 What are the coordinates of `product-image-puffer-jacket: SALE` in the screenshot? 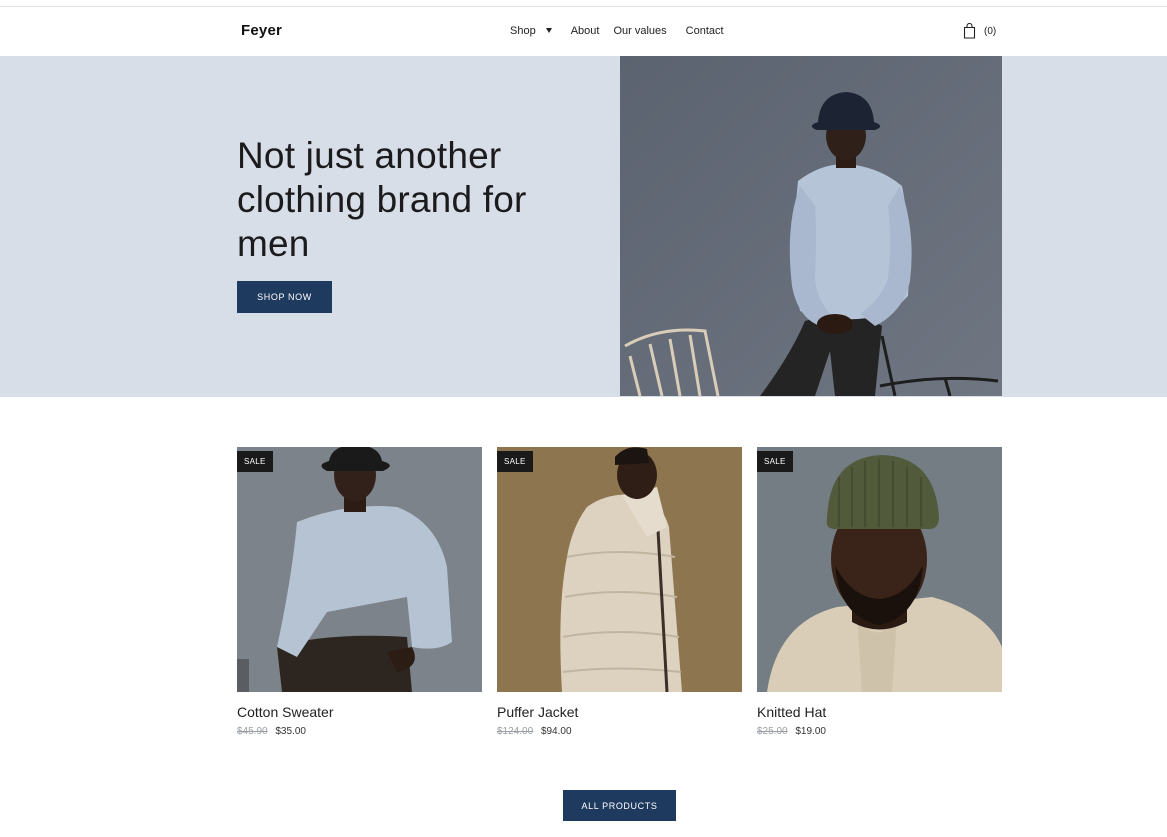 It's located at (619, 569).